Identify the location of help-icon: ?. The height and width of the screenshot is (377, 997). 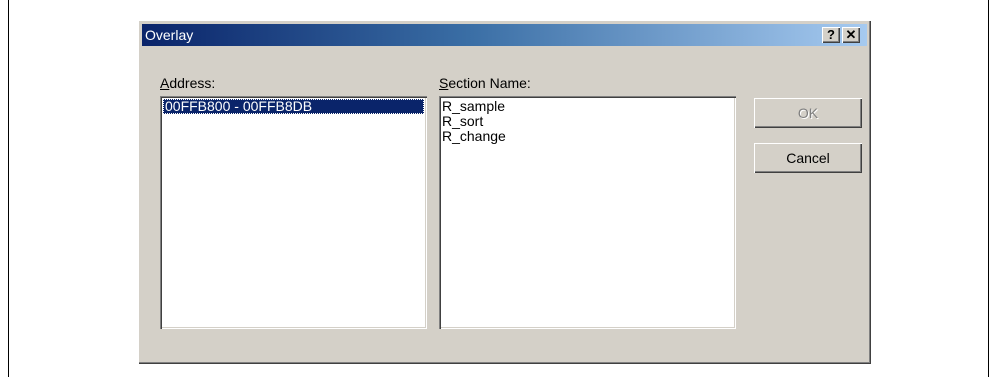
(831, 34).